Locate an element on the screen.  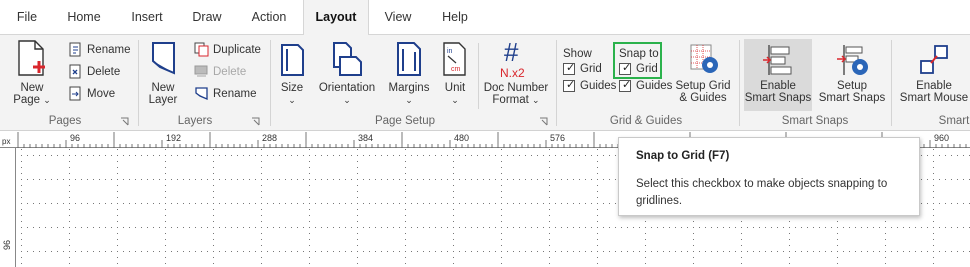
doc-number-format-button: # N.x2 Doc Number Format ⌄ is located at coordinates (516, 72).